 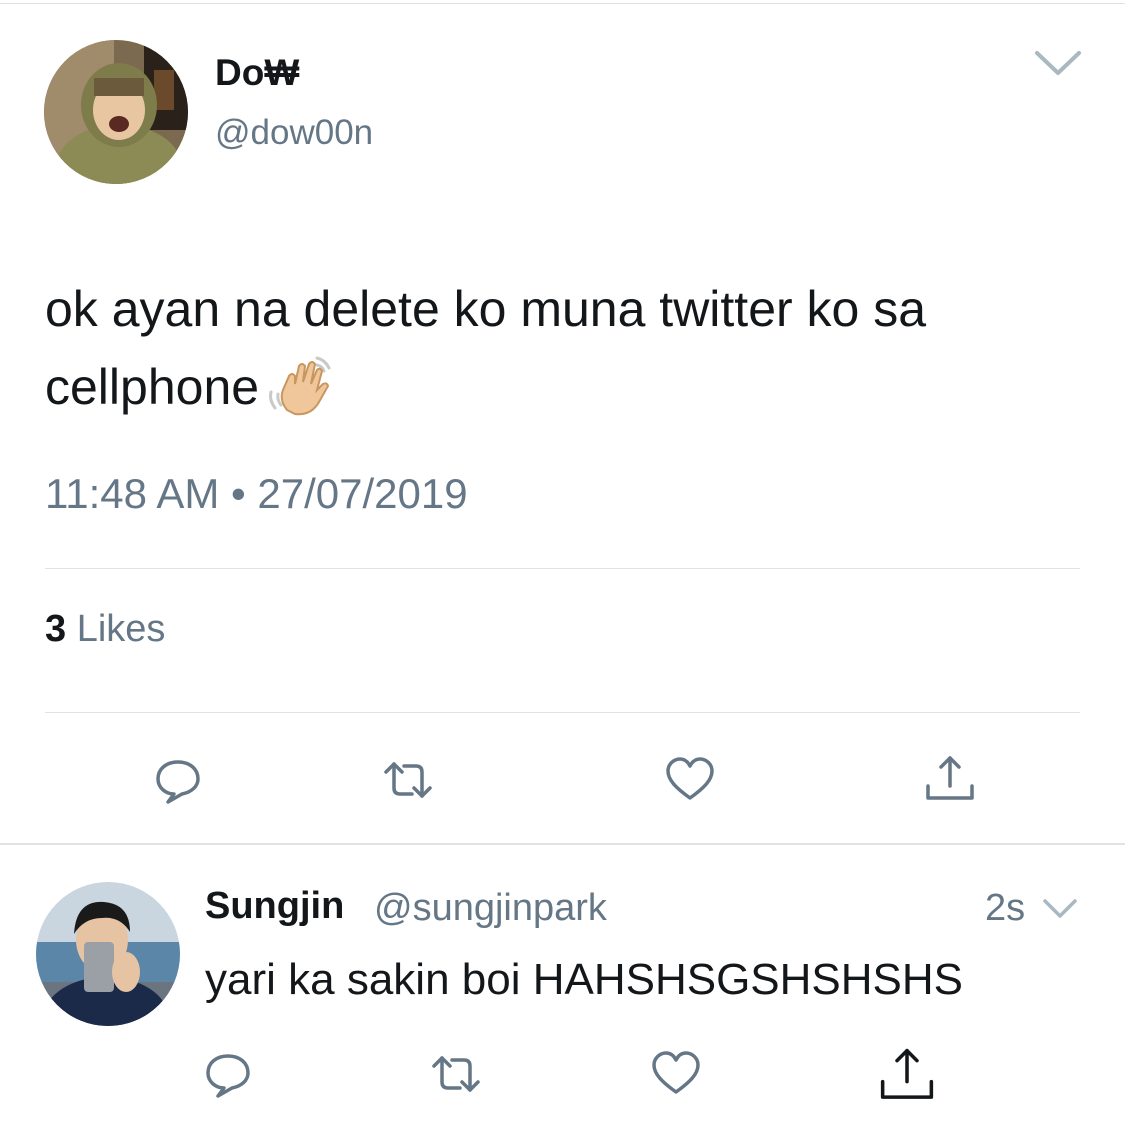 I want to click on waving-hand-emoji, so click(x=301, y=397).